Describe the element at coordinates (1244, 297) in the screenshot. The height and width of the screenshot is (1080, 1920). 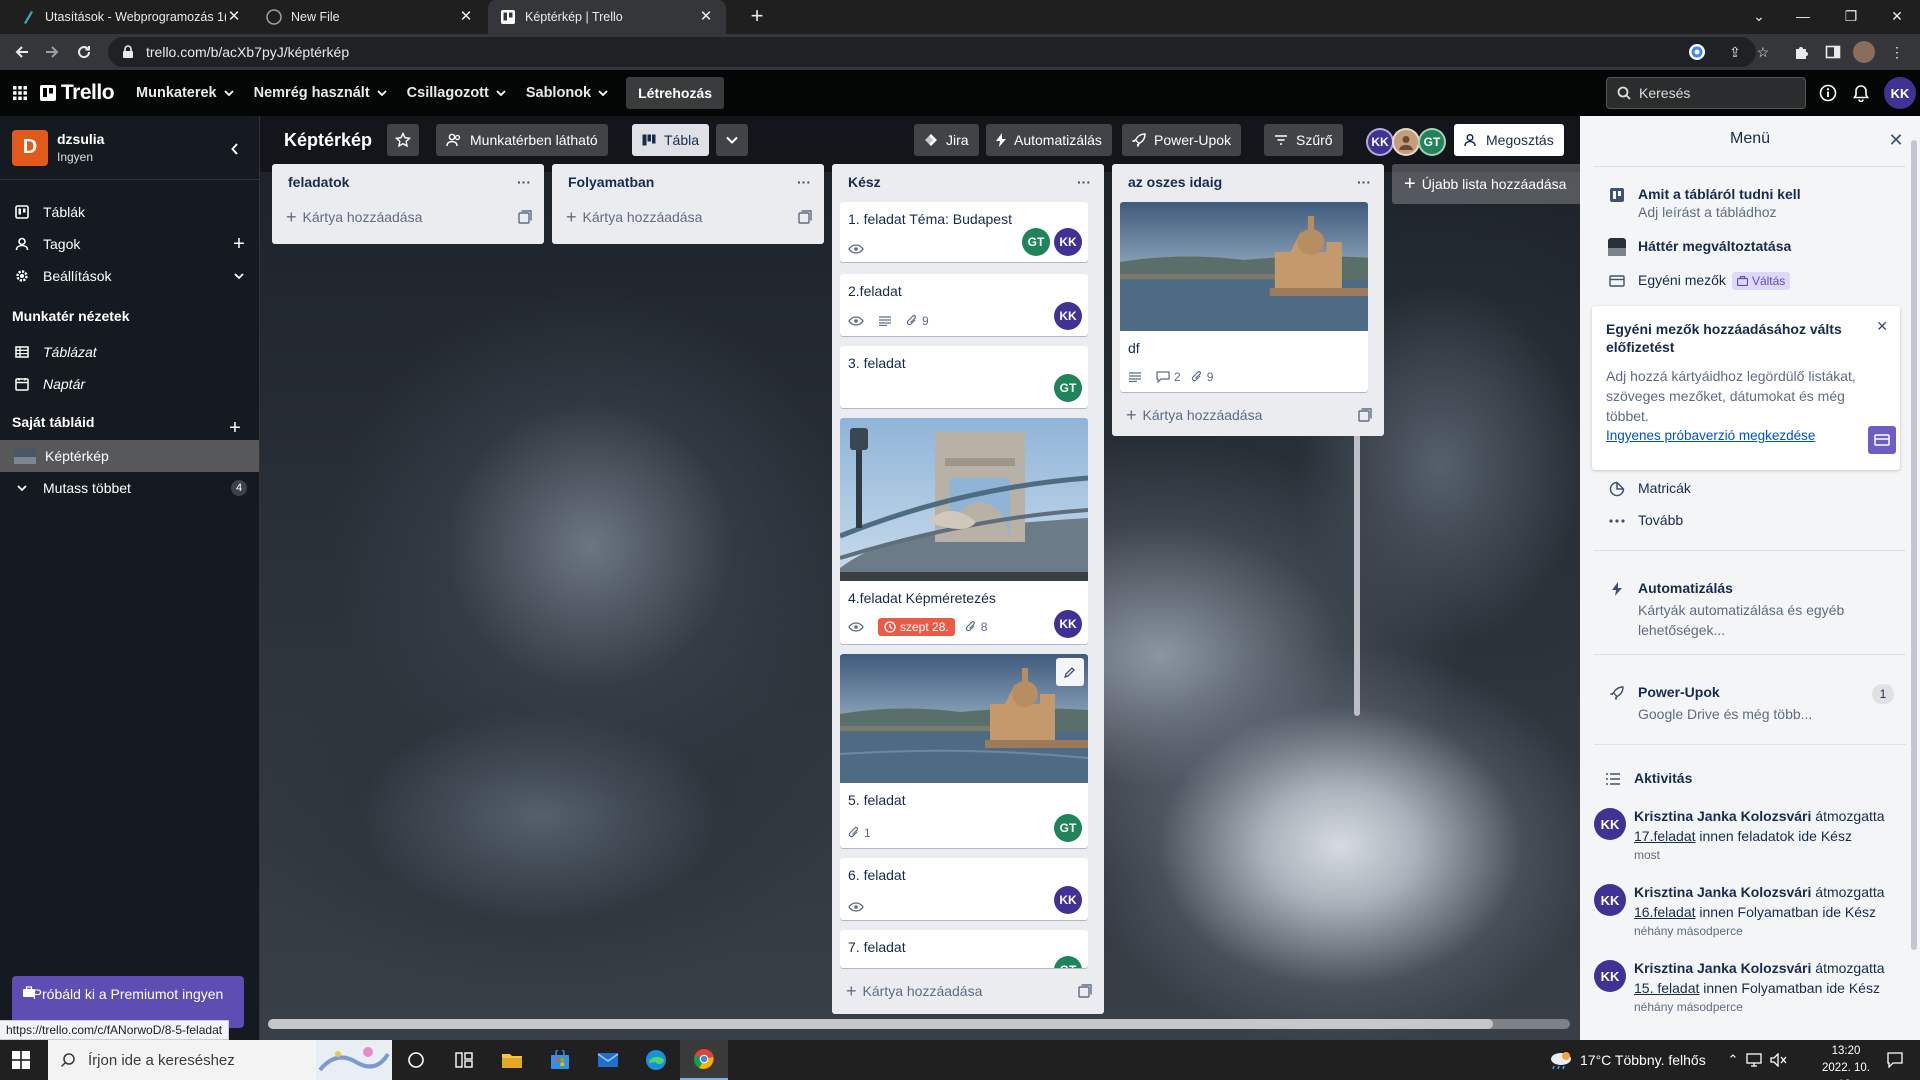
I see `card: df 2 9` at that location.